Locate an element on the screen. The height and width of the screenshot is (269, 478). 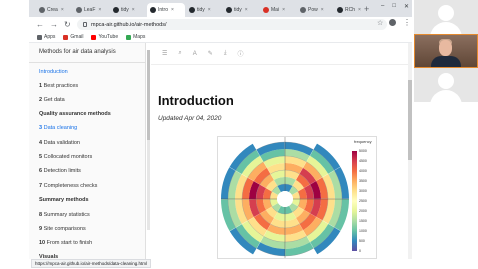
minimize-button: – is located at coordinates (382, 6).